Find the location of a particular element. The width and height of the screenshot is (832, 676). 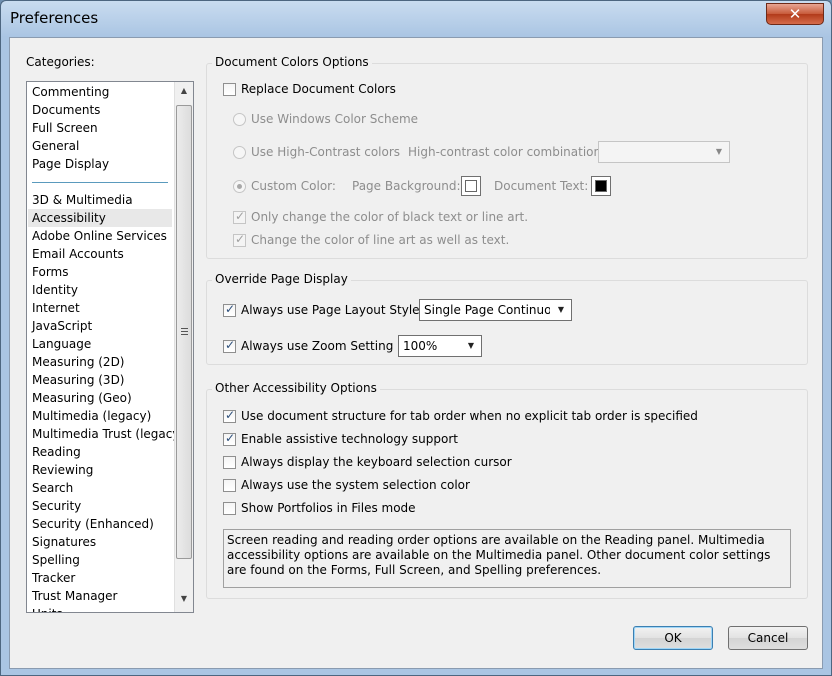

keyboard-cursor-checkbox is located at coordinates (229, 462).